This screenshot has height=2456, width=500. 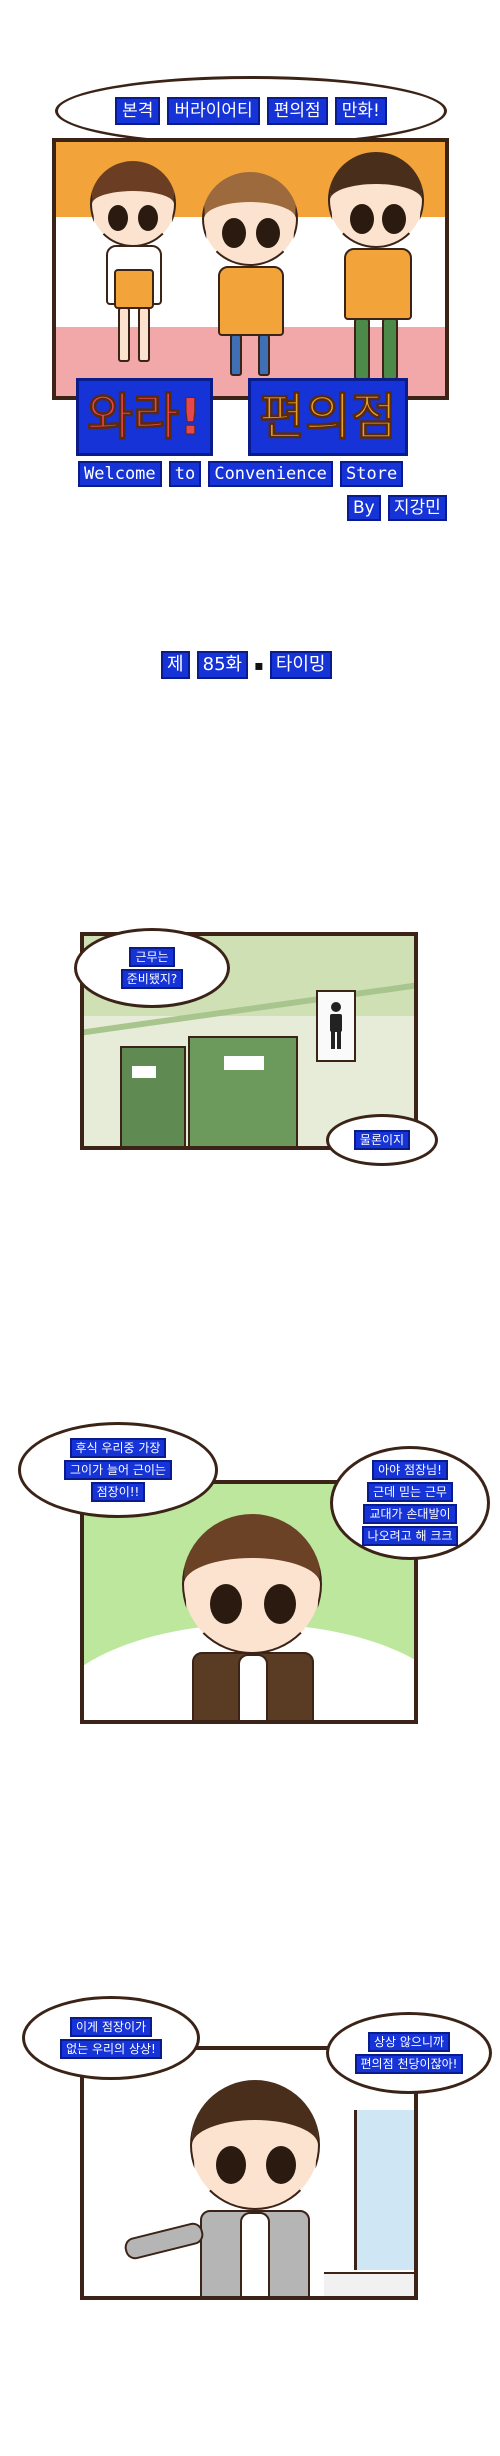 I want to click on dialogue-line: 교대가 손대발이, so click(x=410, y=1514).